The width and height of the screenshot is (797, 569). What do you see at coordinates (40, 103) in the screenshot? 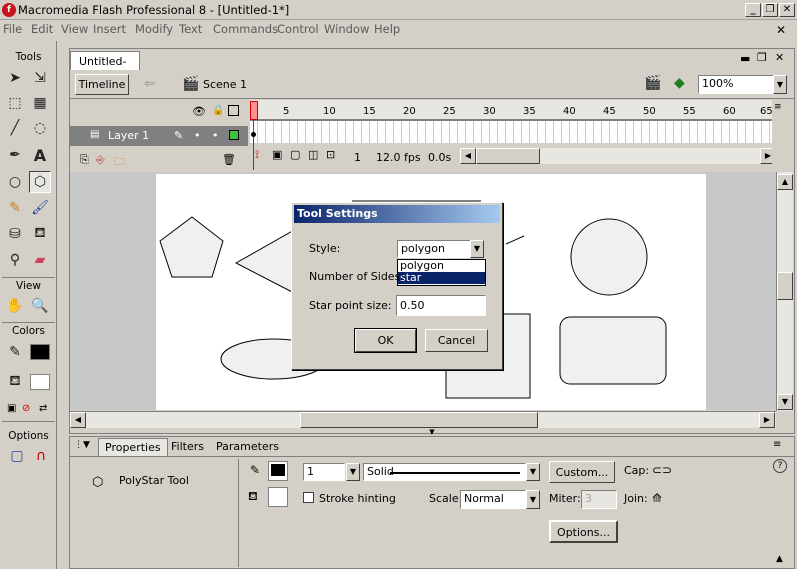
I see `gradient-transform-tool-icon: ▦` at bounding box center [40, 103].